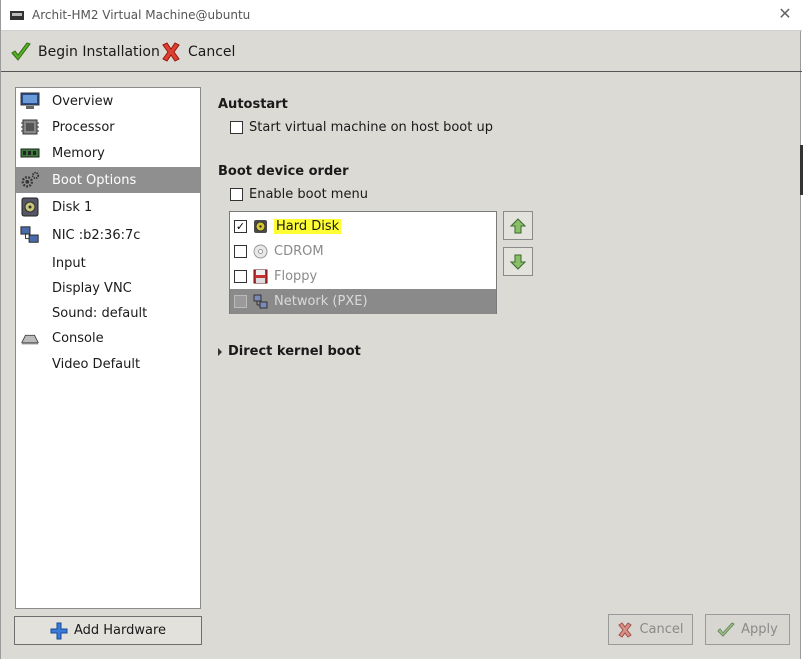 The height and width of the screenshot is (659, 803). Describe the element at coordinates (108, 338) in the screenshot. I see `sidebar-item-console: Console` at that location.